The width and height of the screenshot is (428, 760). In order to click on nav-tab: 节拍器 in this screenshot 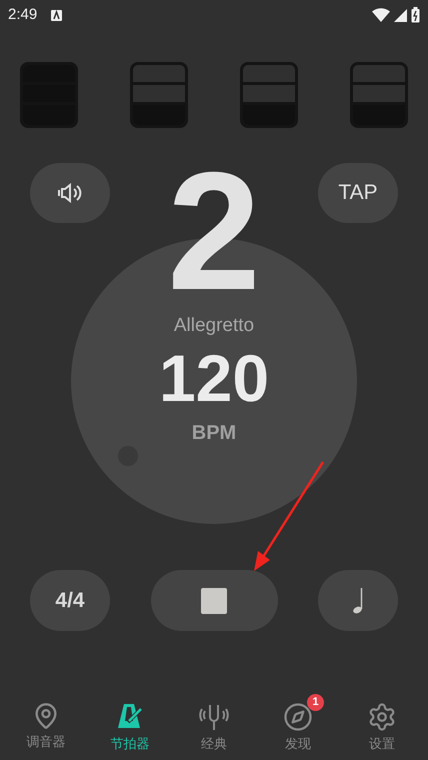, I will do `click(130, 724)`.